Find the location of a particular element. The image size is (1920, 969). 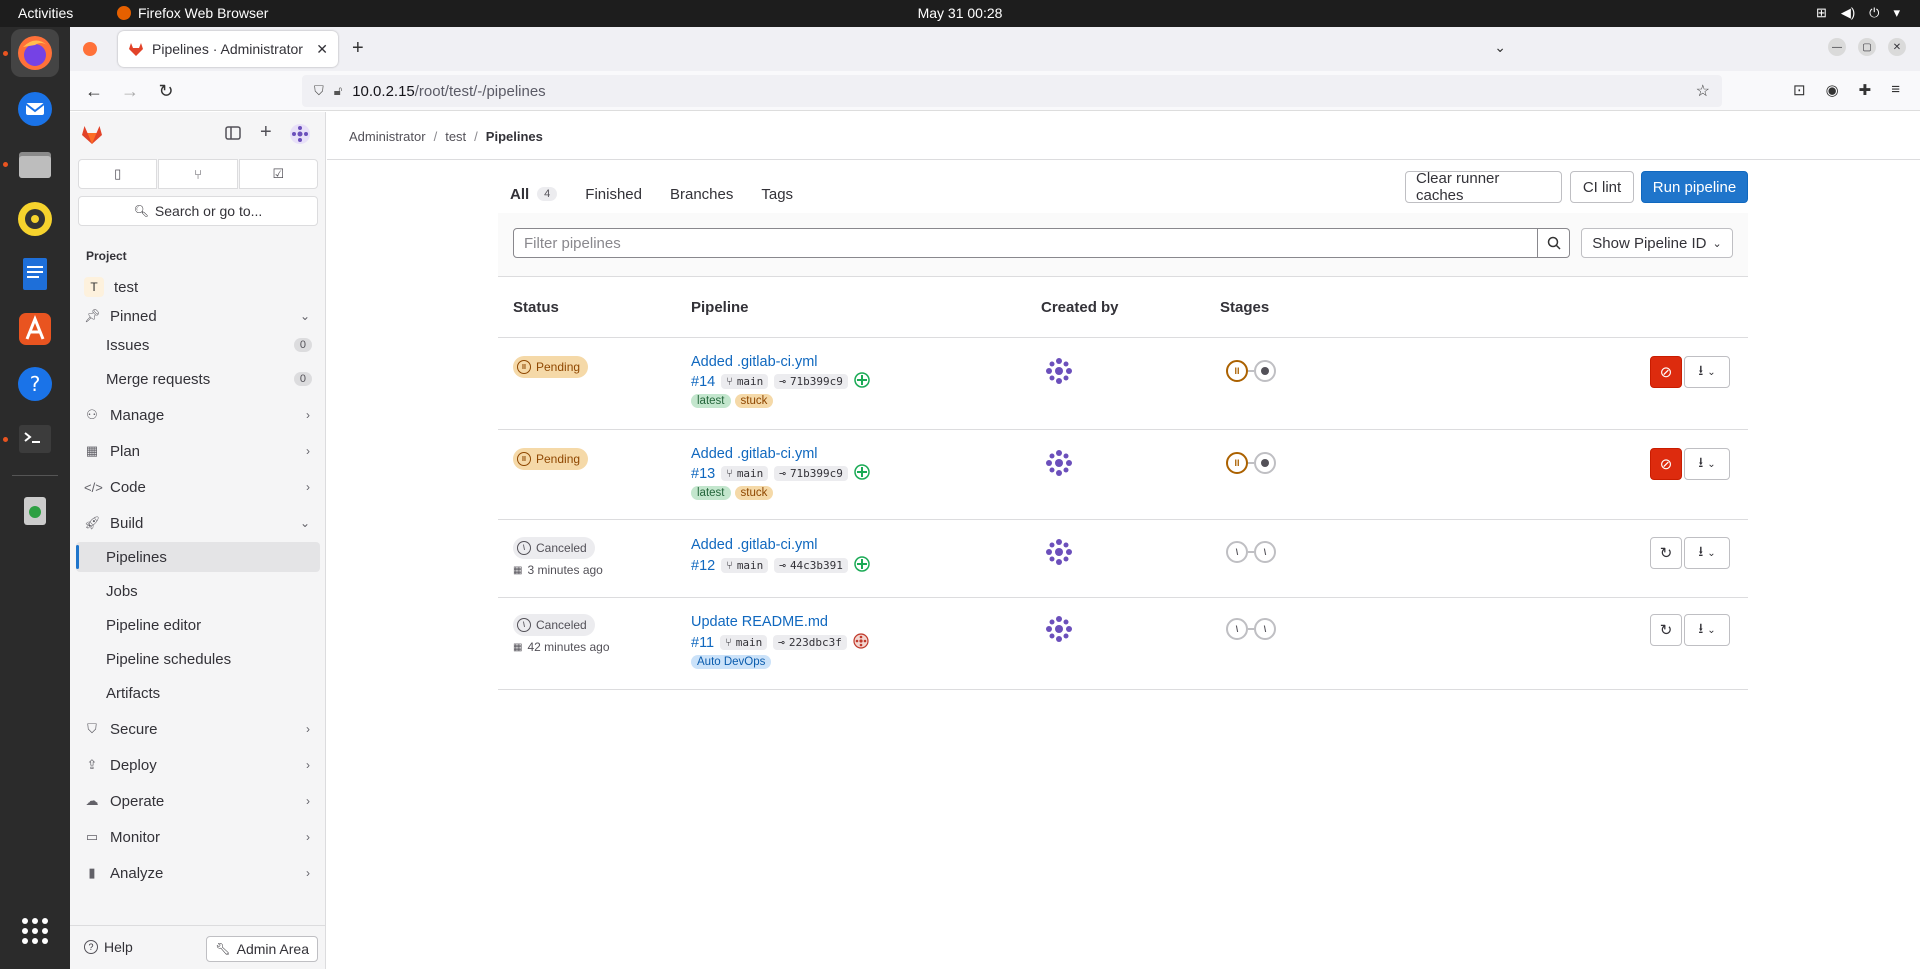

close-tab-icon: ✕ is located at coordinates (322, 49).